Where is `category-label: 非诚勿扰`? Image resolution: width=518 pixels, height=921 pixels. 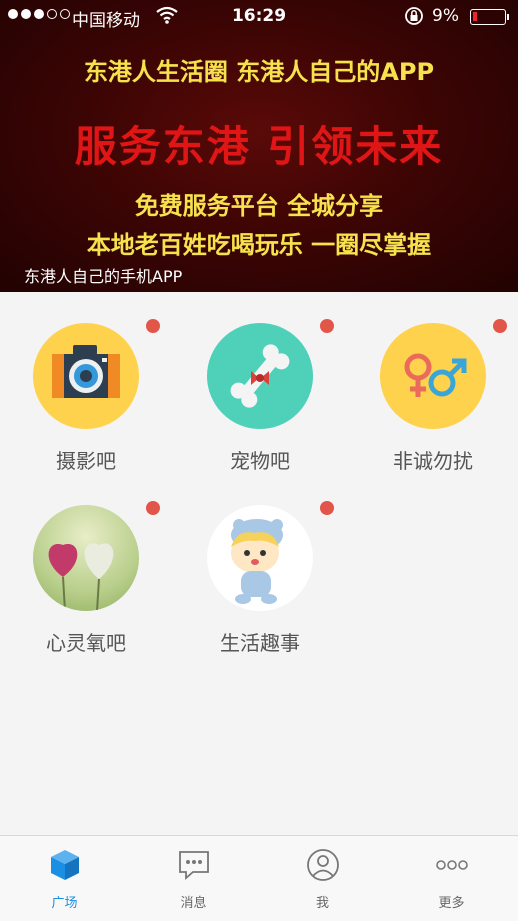
category-label: 非诚勿扰 is located at coordinates (433, 461).